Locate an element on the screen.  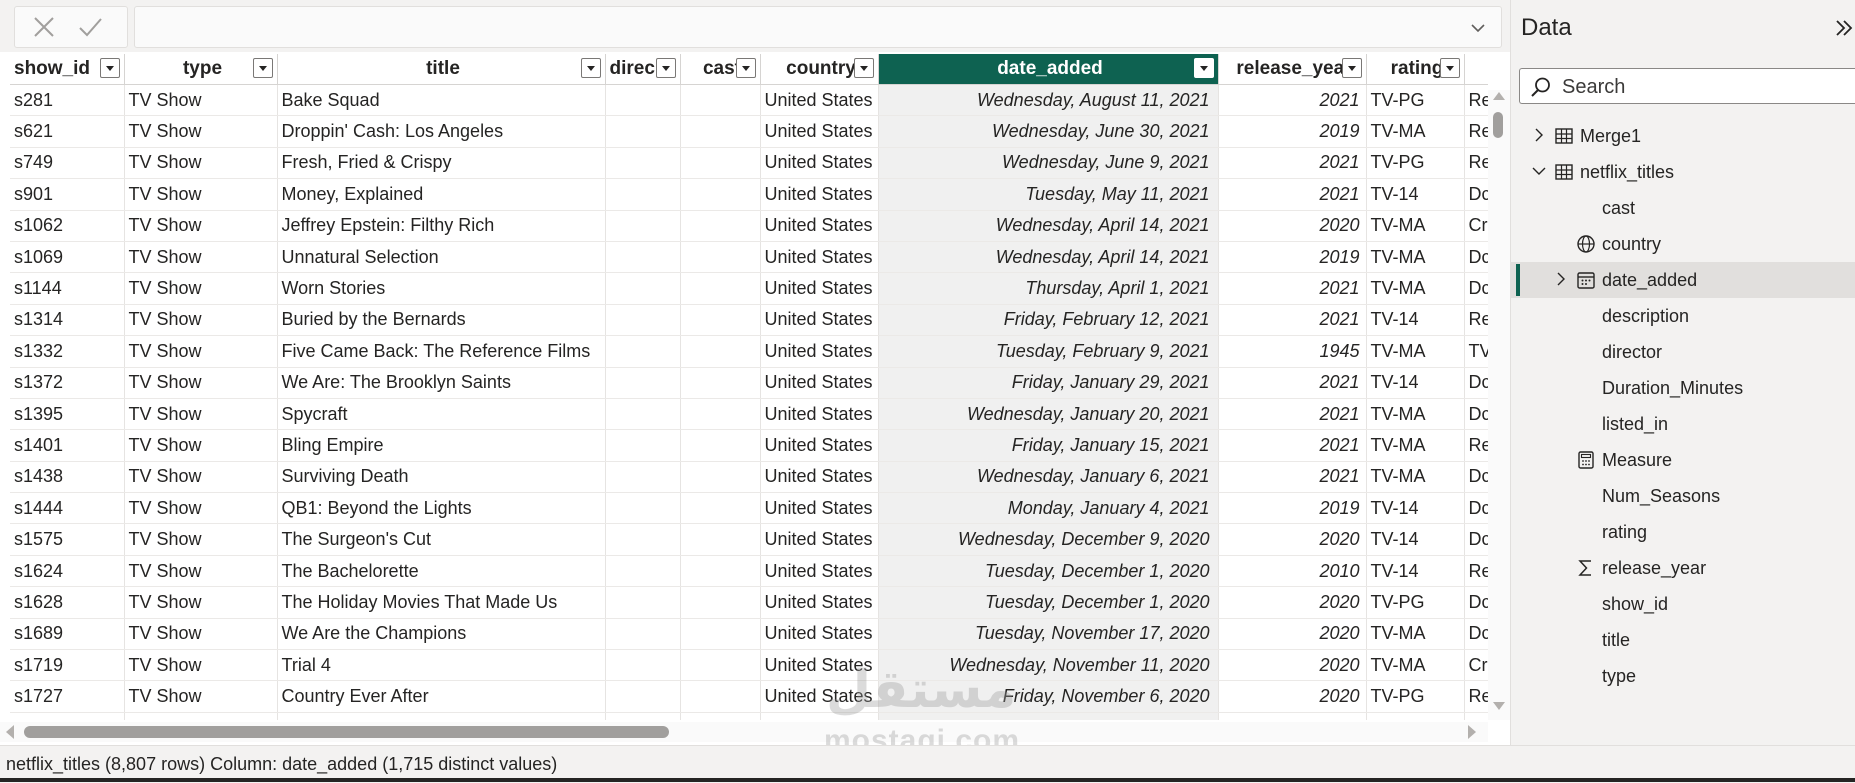
table-cell-show_id: s1438 is located at coordinates (67, 477).